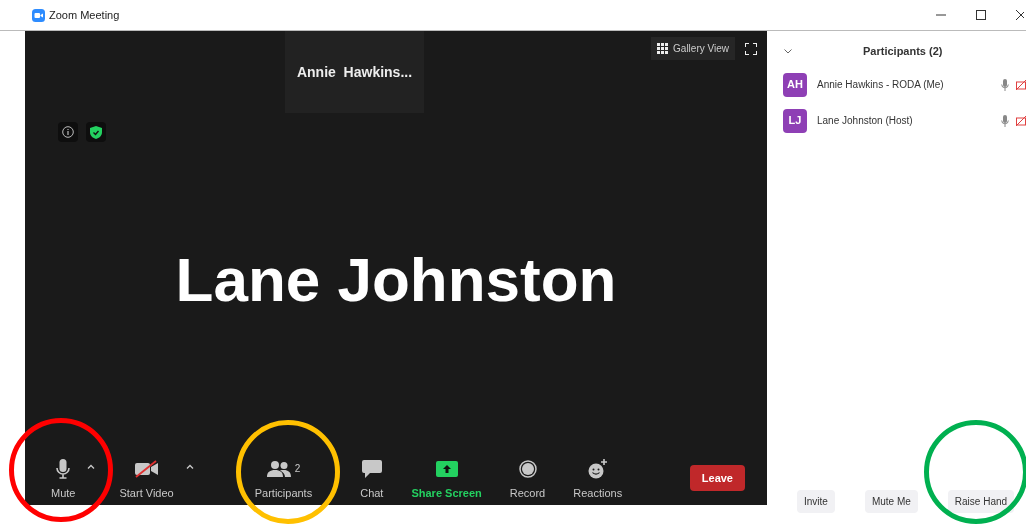  What do you see at coordinates (446, 468) in the screenshot?
I see `share-screen-icon` at bounding box center [446, 468].